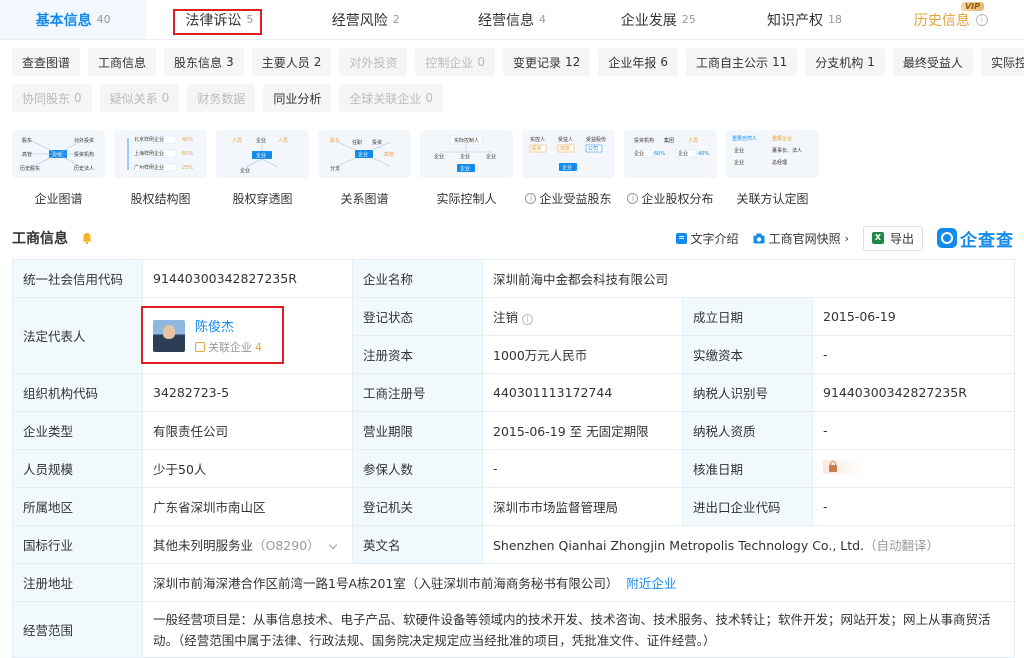 This screenshot has width=1024, height=658. I want to click on chip-beneficial-owner: 最终受益人, so click(932, 62).